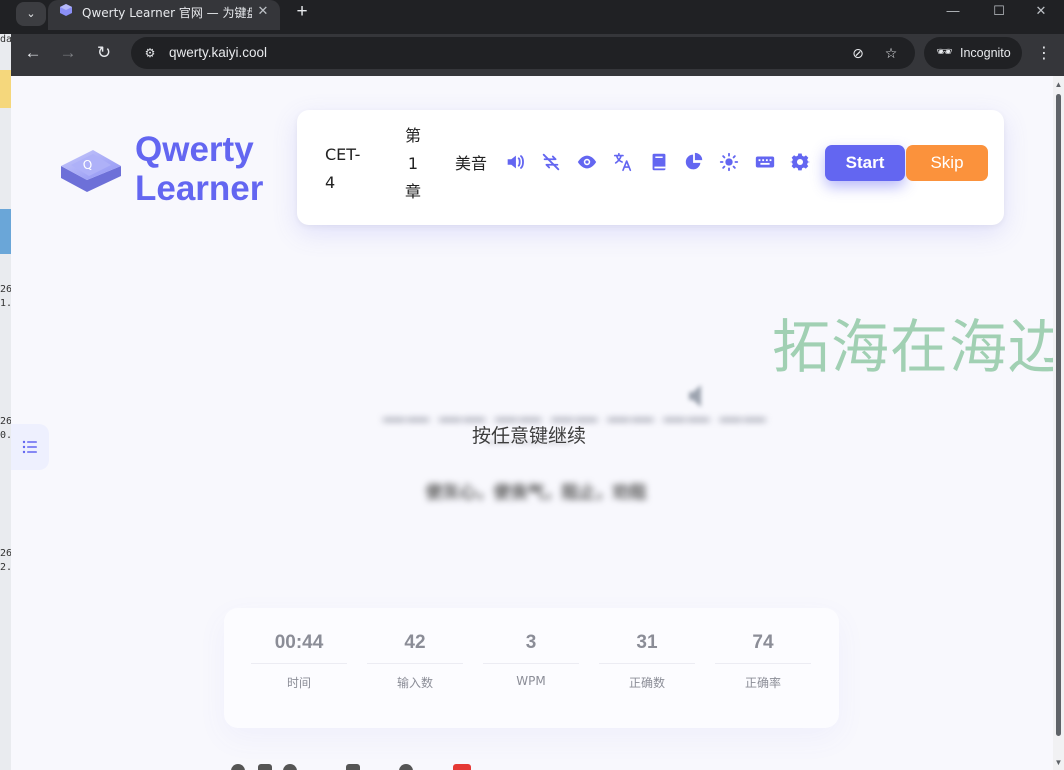 Image resolution: width=1064 pixels, height=770 pixels. Describe the element at coordinates (91, 171) in the screenshot. I see `keycap-logo-icon: Q` at that location.